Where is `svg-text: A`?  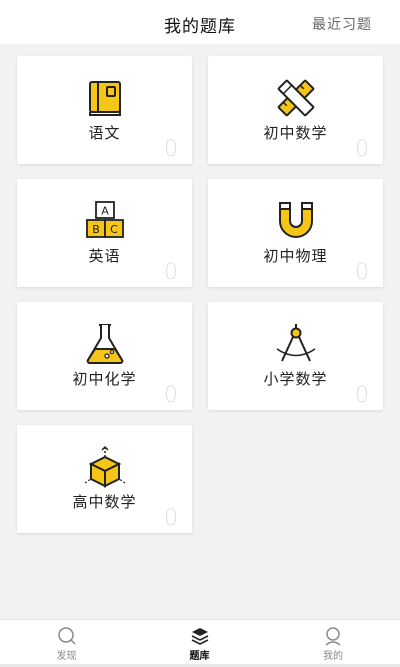
svg-text: A is located at coordinates (105, 211).